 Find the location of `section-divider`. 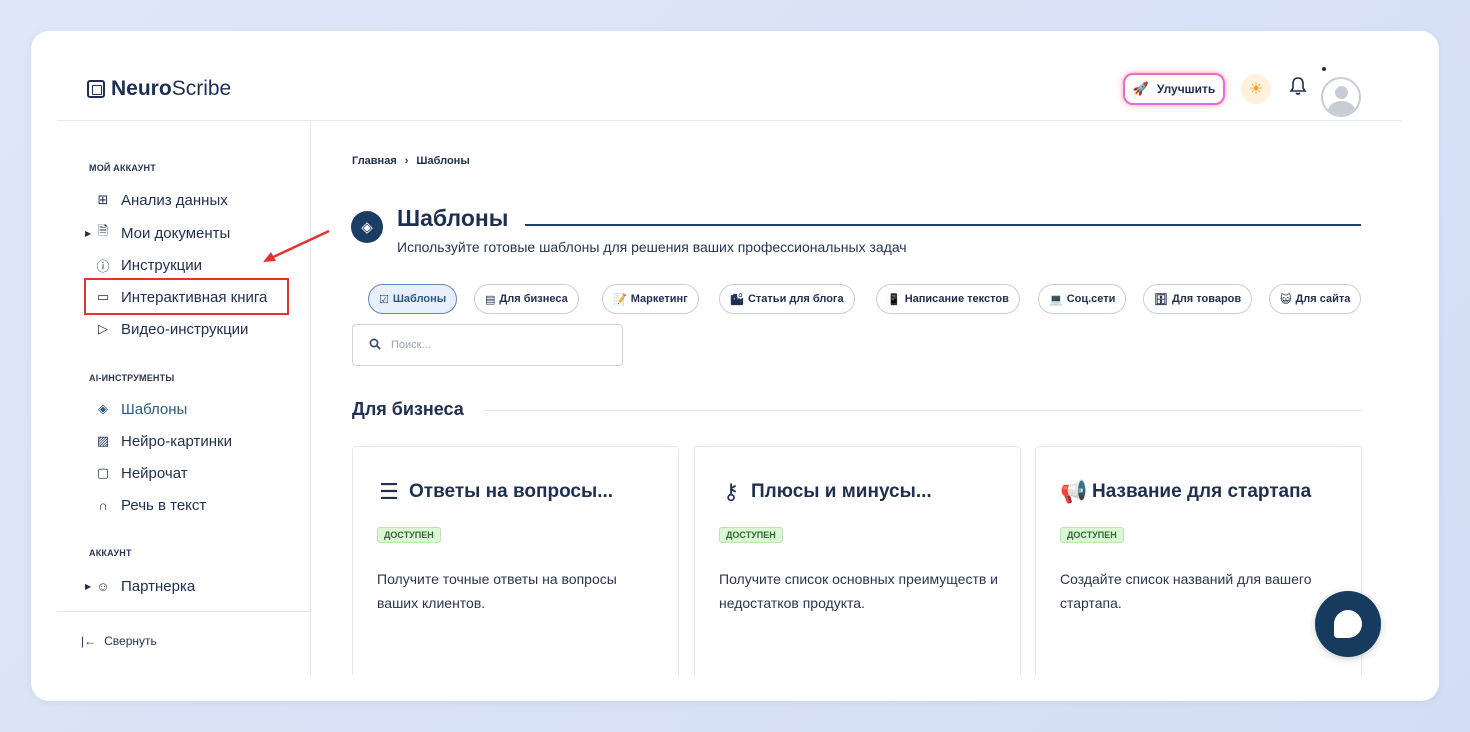

section-divider is located at coordinates (922, 410).